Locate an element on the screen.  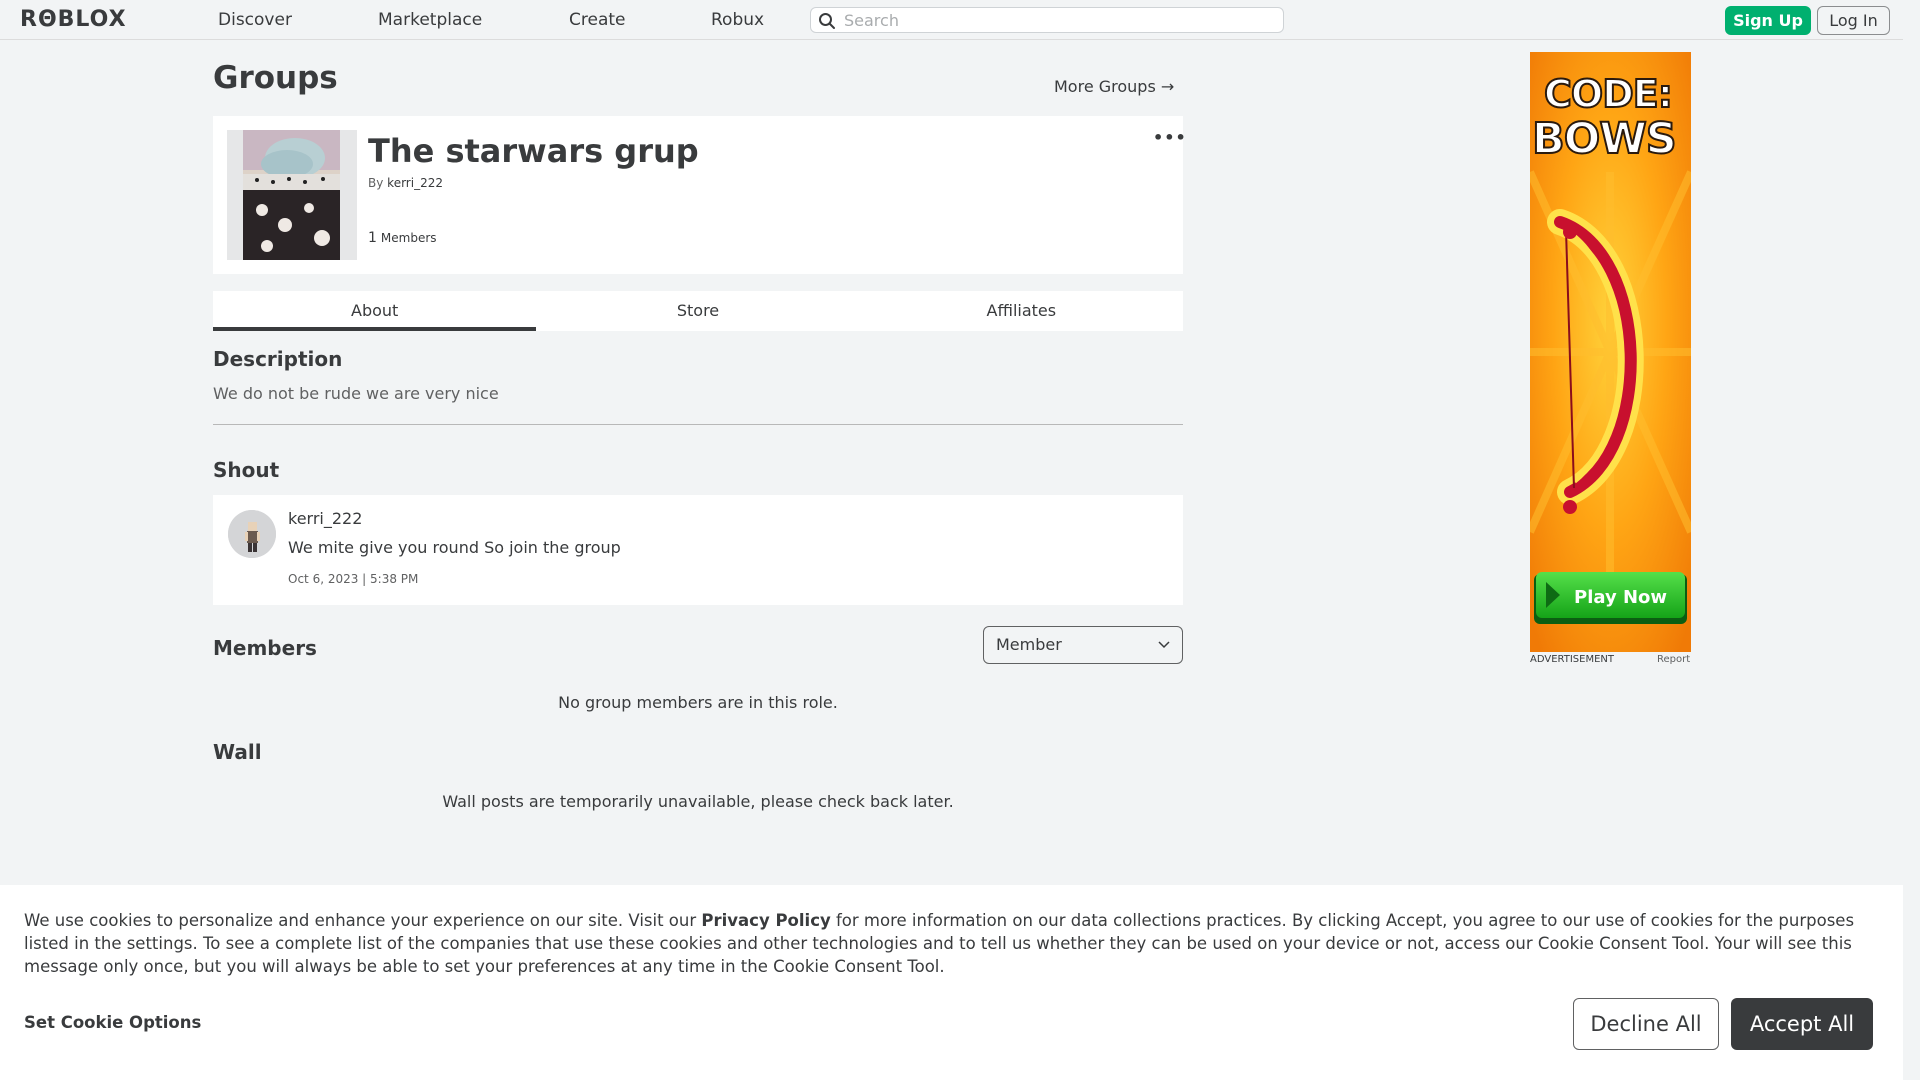
roblox-logo: RΘBLOX is located at coordinates (73, 19).